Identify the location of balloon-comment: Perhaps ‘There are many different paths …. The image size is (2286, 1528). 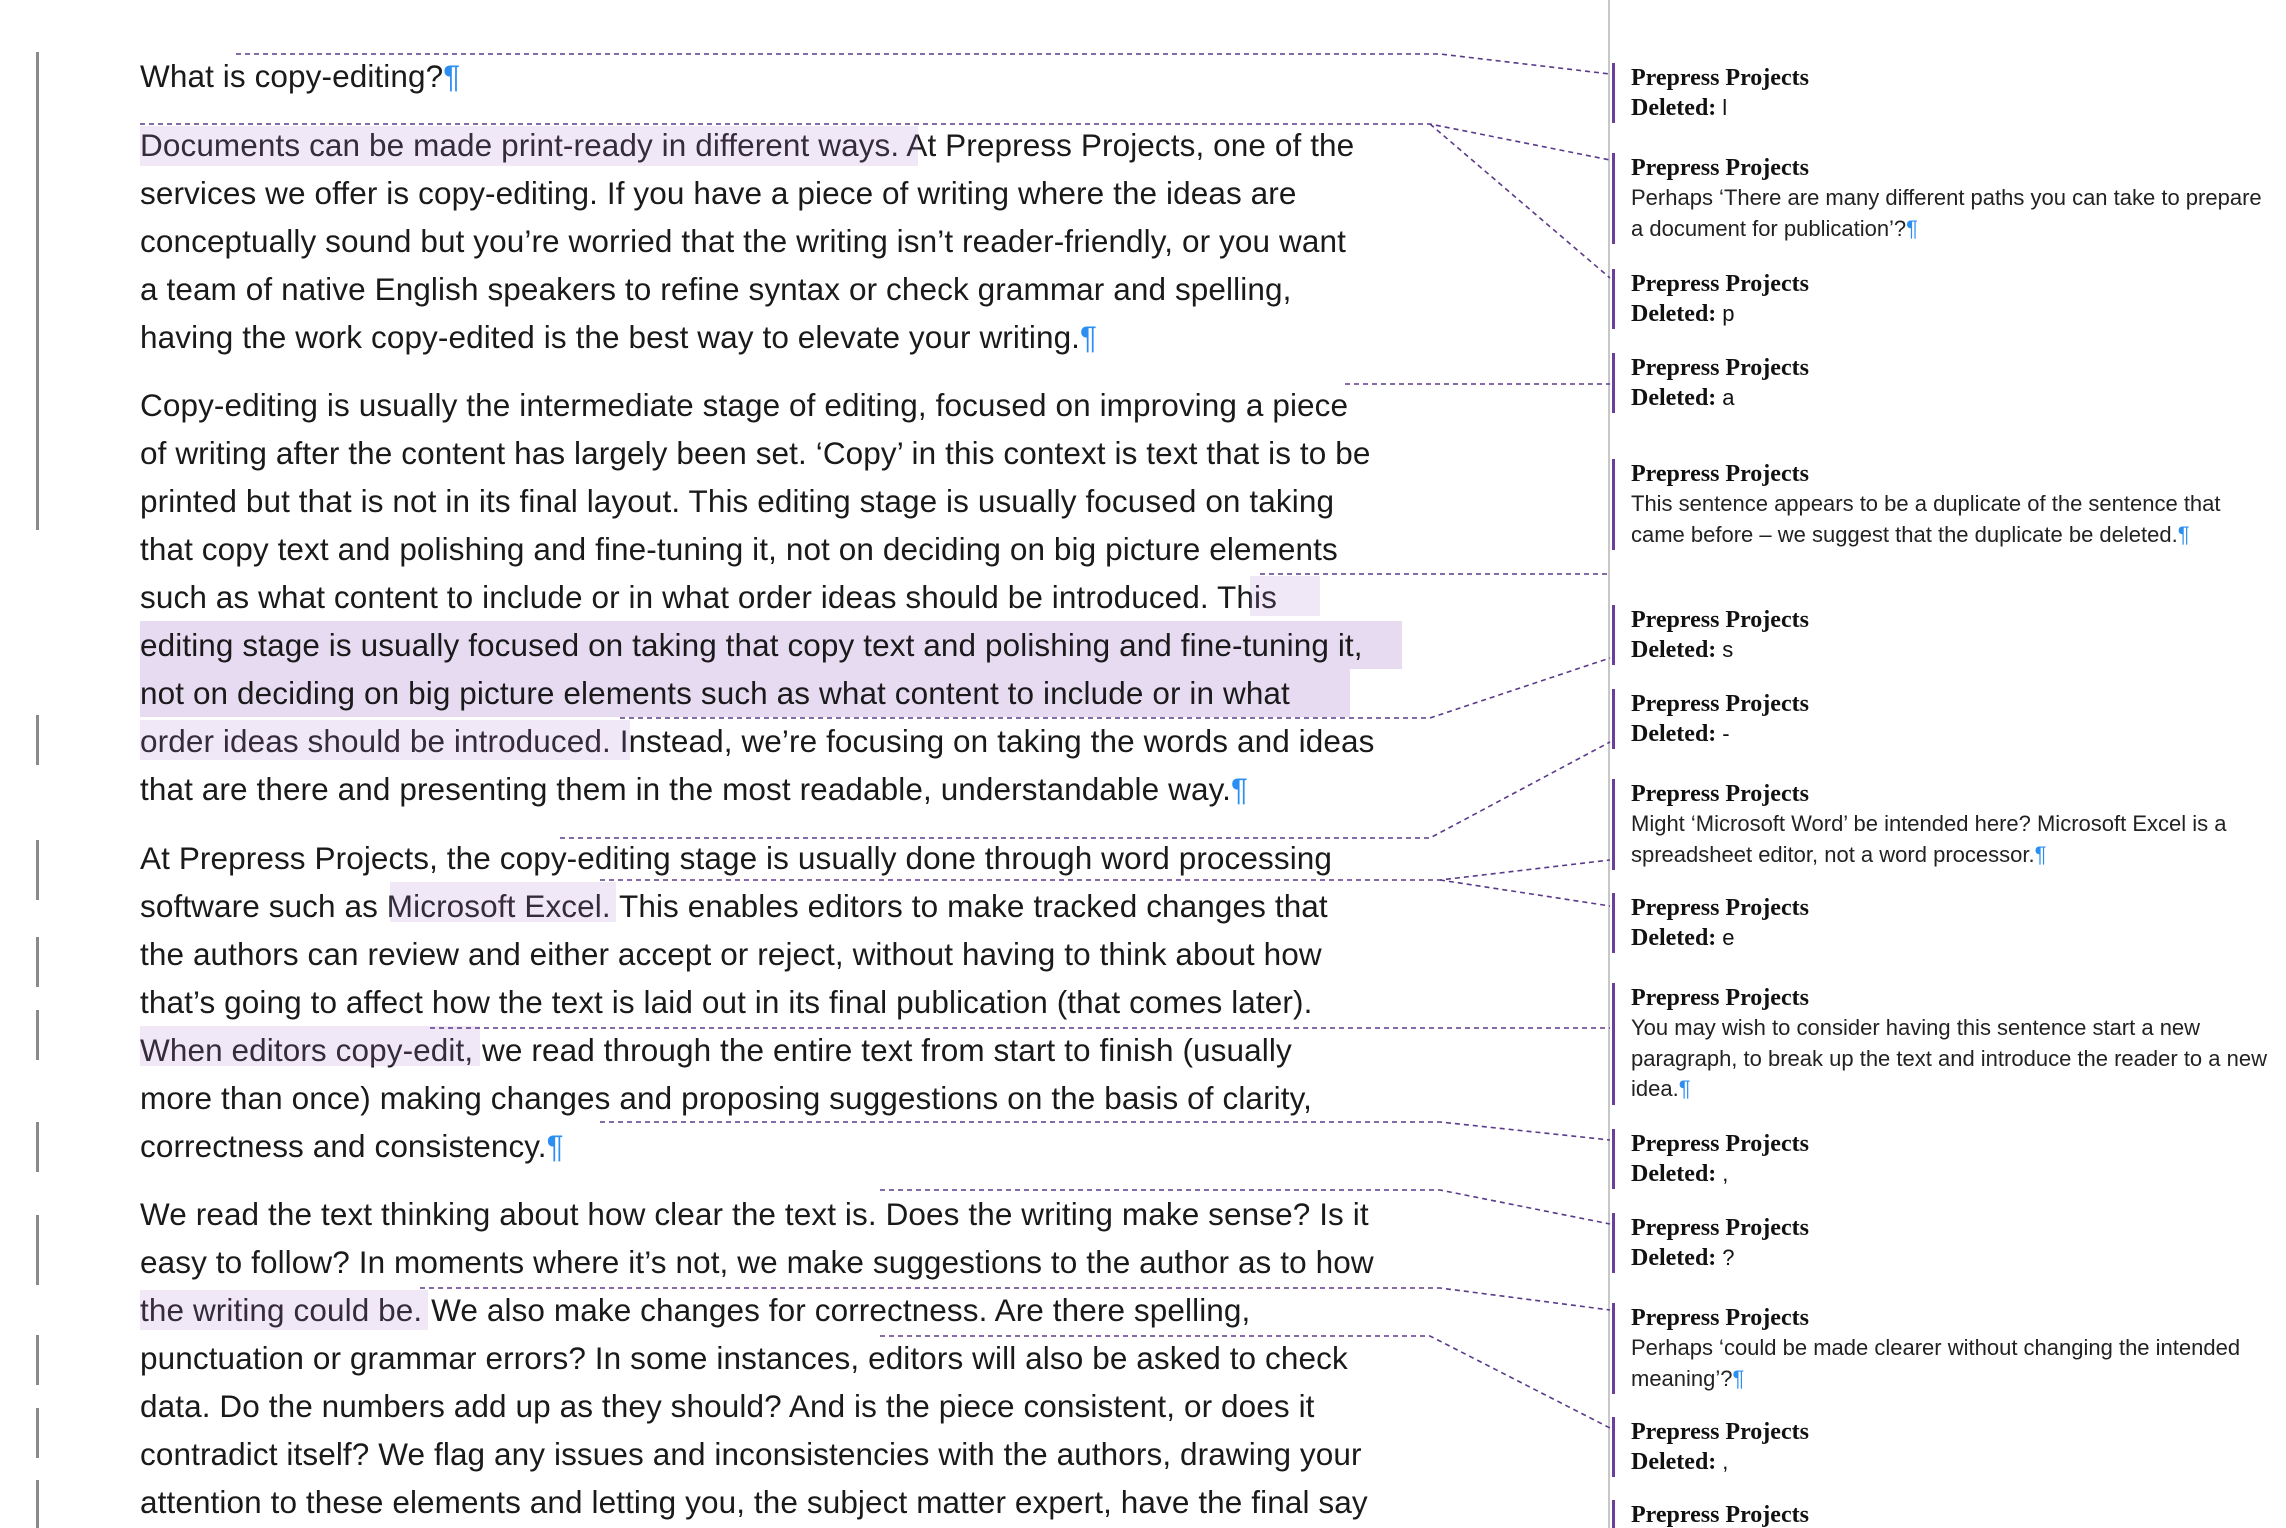
(1951, 213).